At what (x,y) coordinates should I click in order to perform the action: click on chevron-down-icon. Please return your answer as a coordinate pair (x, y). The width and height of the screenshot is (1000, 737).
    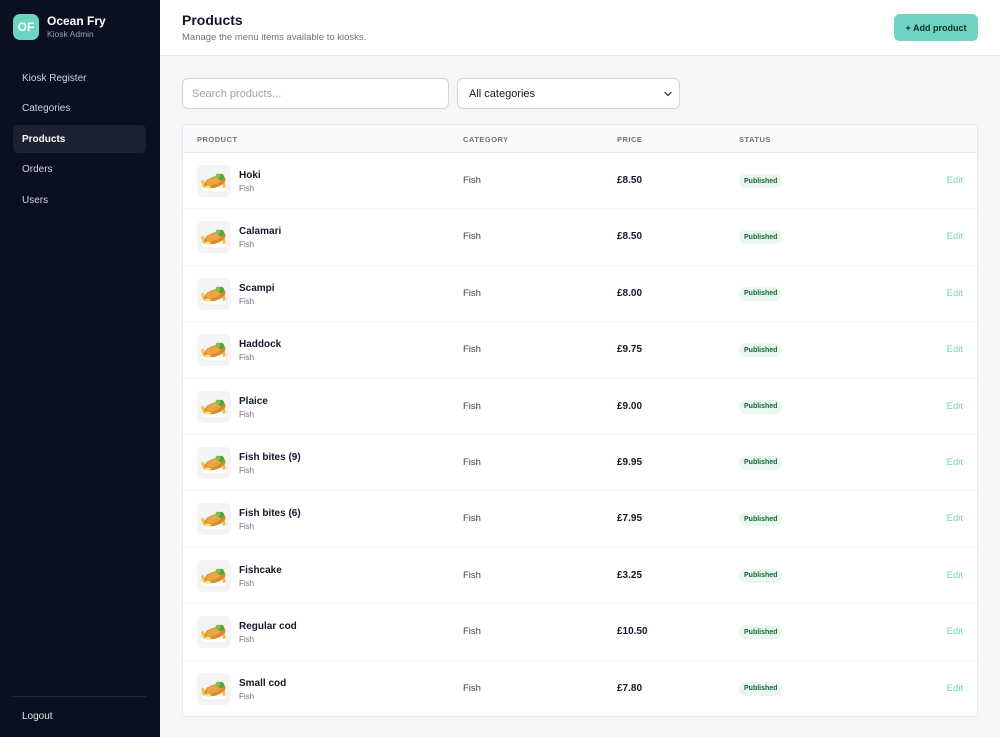
    Looking at the image, I should click on (668, 94).